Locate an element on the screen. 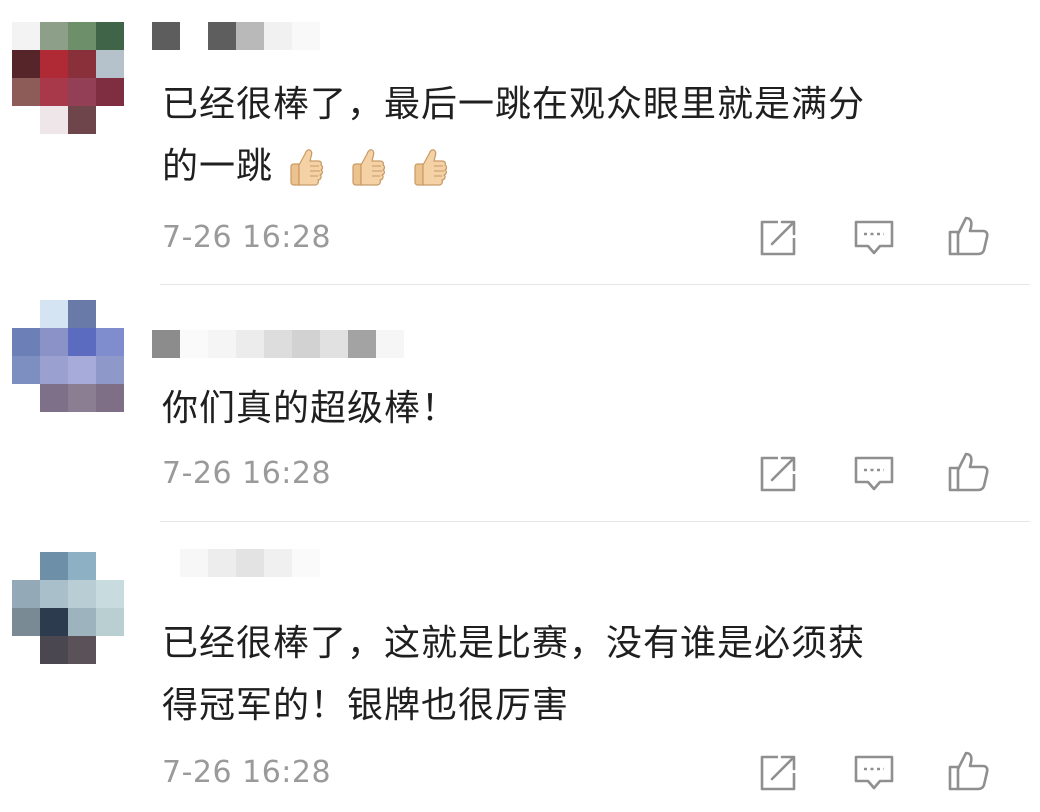 The height and width of the screenshot is (812, 1040). comment-text-fragment: 的一跳 is located at coordinates (218, 166).